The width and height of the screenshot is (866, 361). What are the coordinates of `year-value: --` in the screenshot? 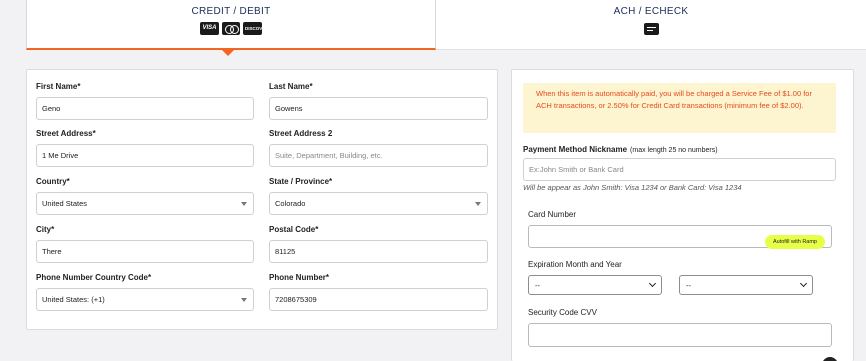 It's located at (688, 285).